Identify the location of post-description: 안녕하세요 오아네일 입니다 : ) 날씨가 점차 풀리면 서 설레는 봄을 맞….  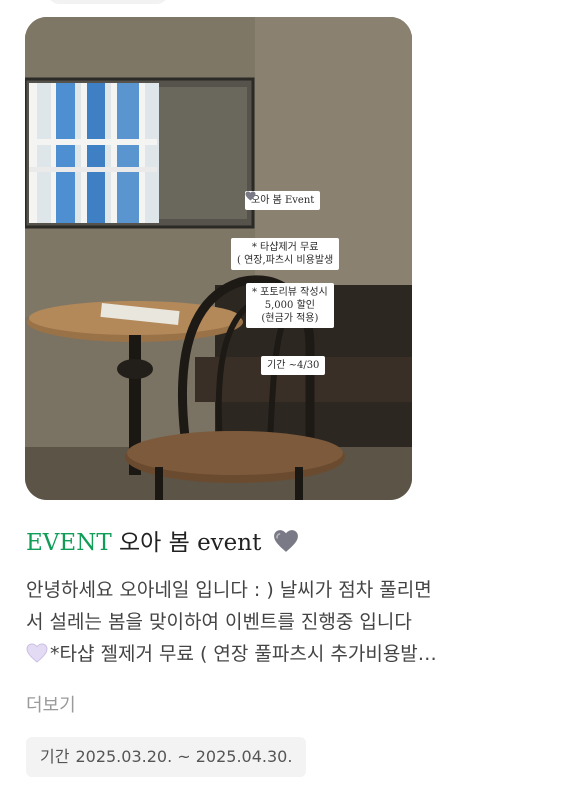
(291, 622).